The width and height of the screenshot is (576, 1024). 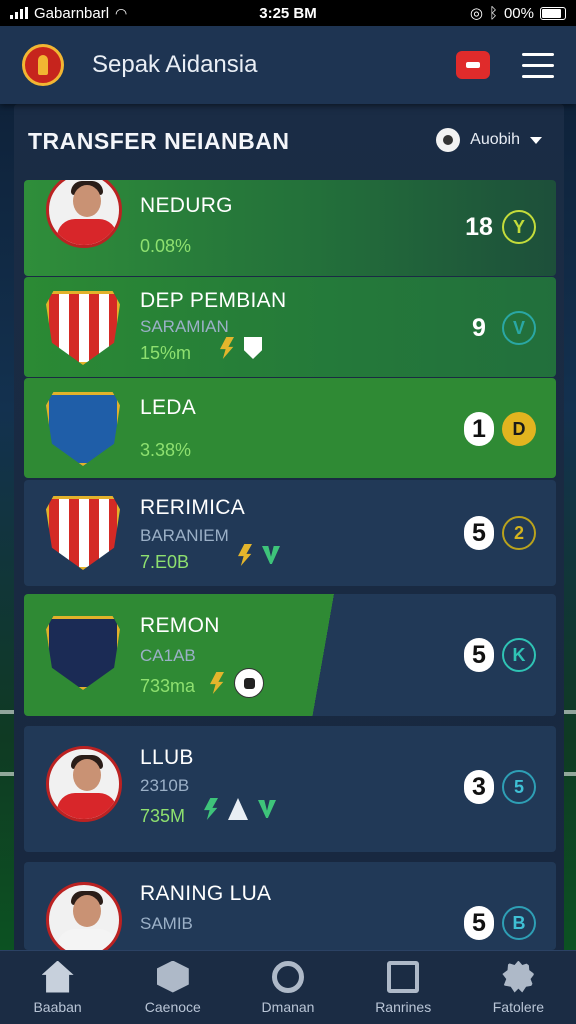 I want to click on status-right: ◎ ᛒ 00%, so click(x=518, y=13).